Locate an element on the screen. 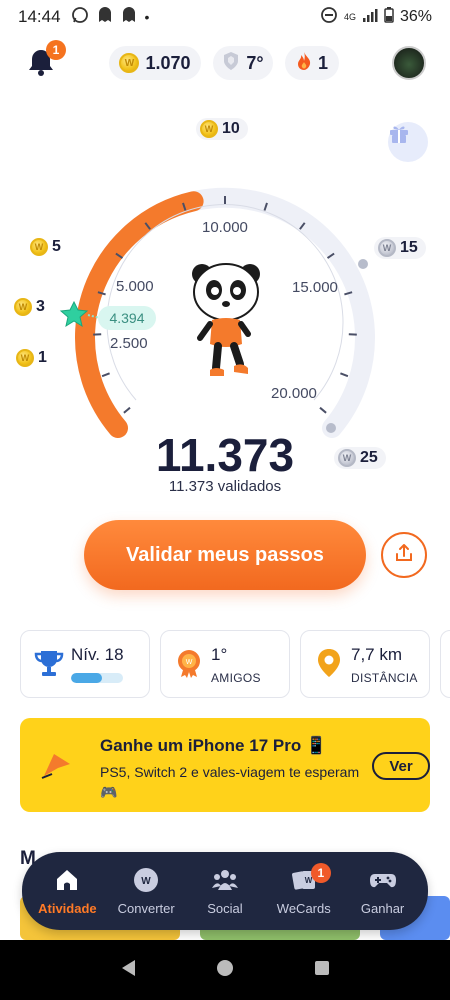 This screenshot has height=1000, width=450. level-progress-bar is located at coordinates (97, 678).